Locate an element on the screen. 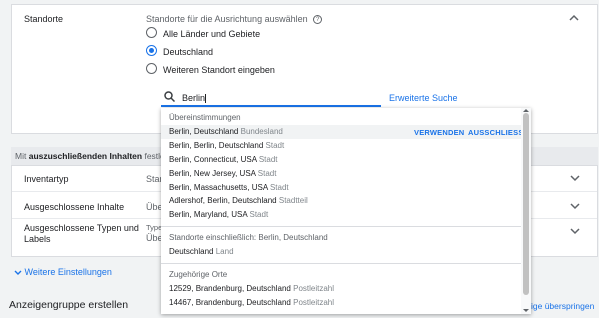  suggestion-name: Berlin, New Jersey, USA is located at coordinates (212, 173).